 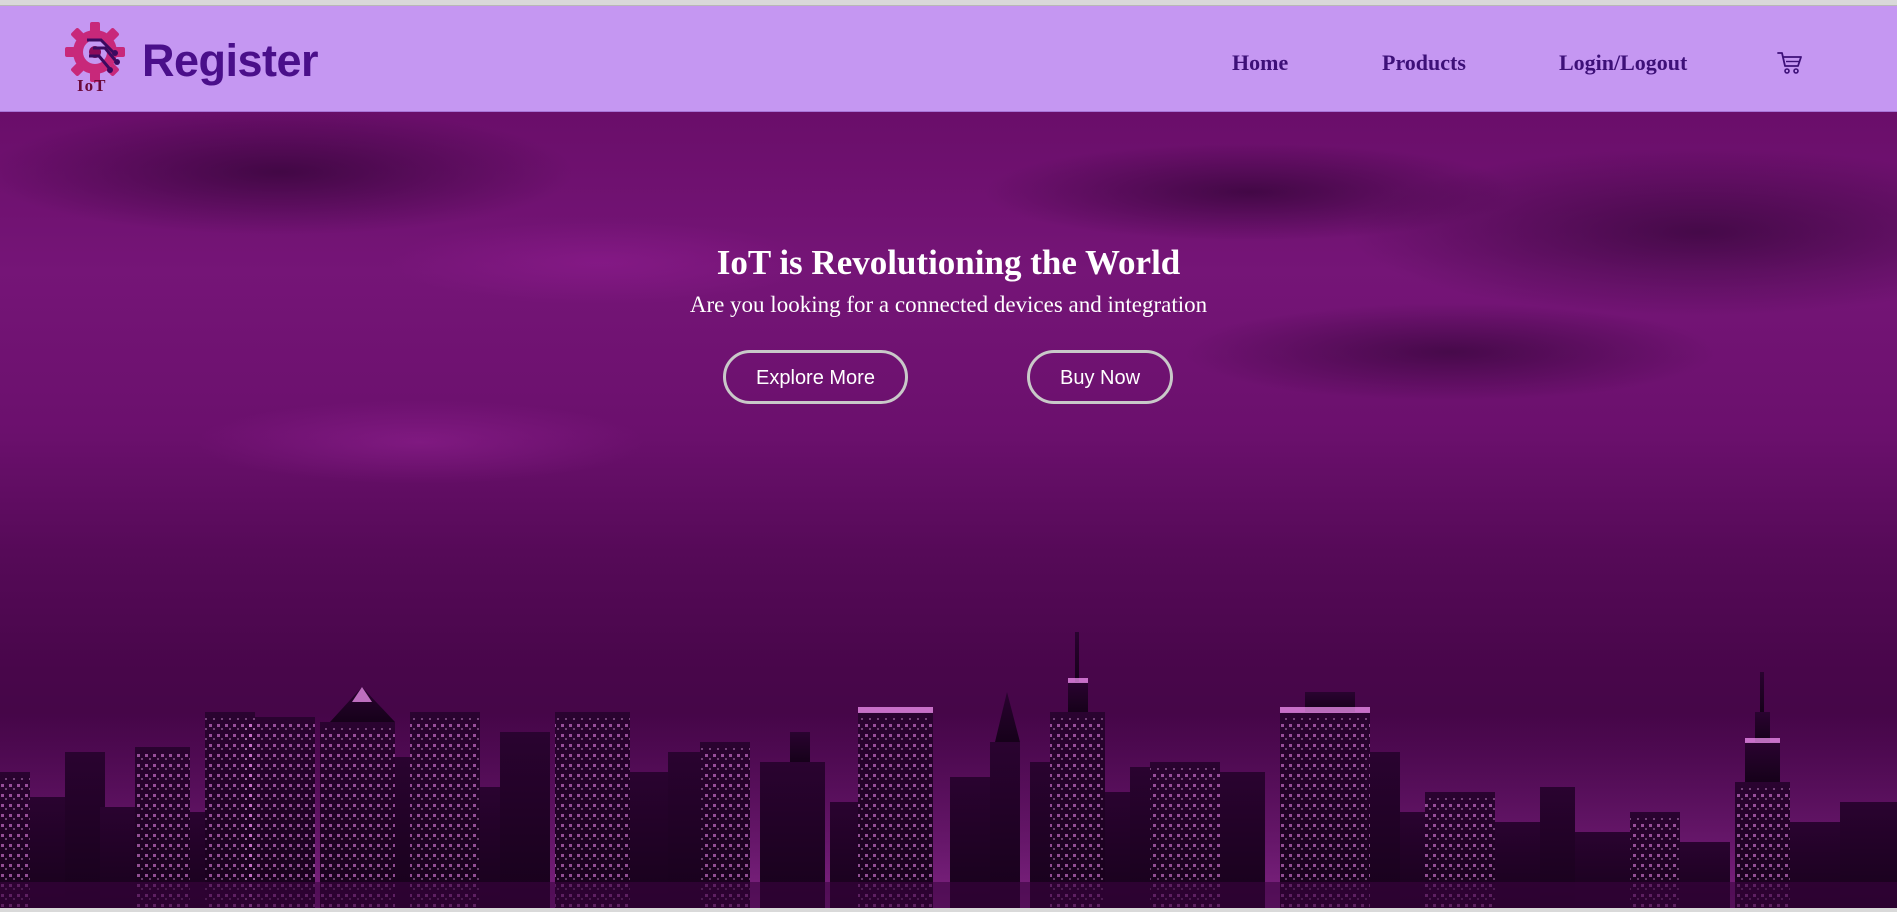 What do you see at coordinates (1623, 63) in the screenshot?
I see `nav-login-logout-link: Login/Logout` at bounding box center [1623, 63].